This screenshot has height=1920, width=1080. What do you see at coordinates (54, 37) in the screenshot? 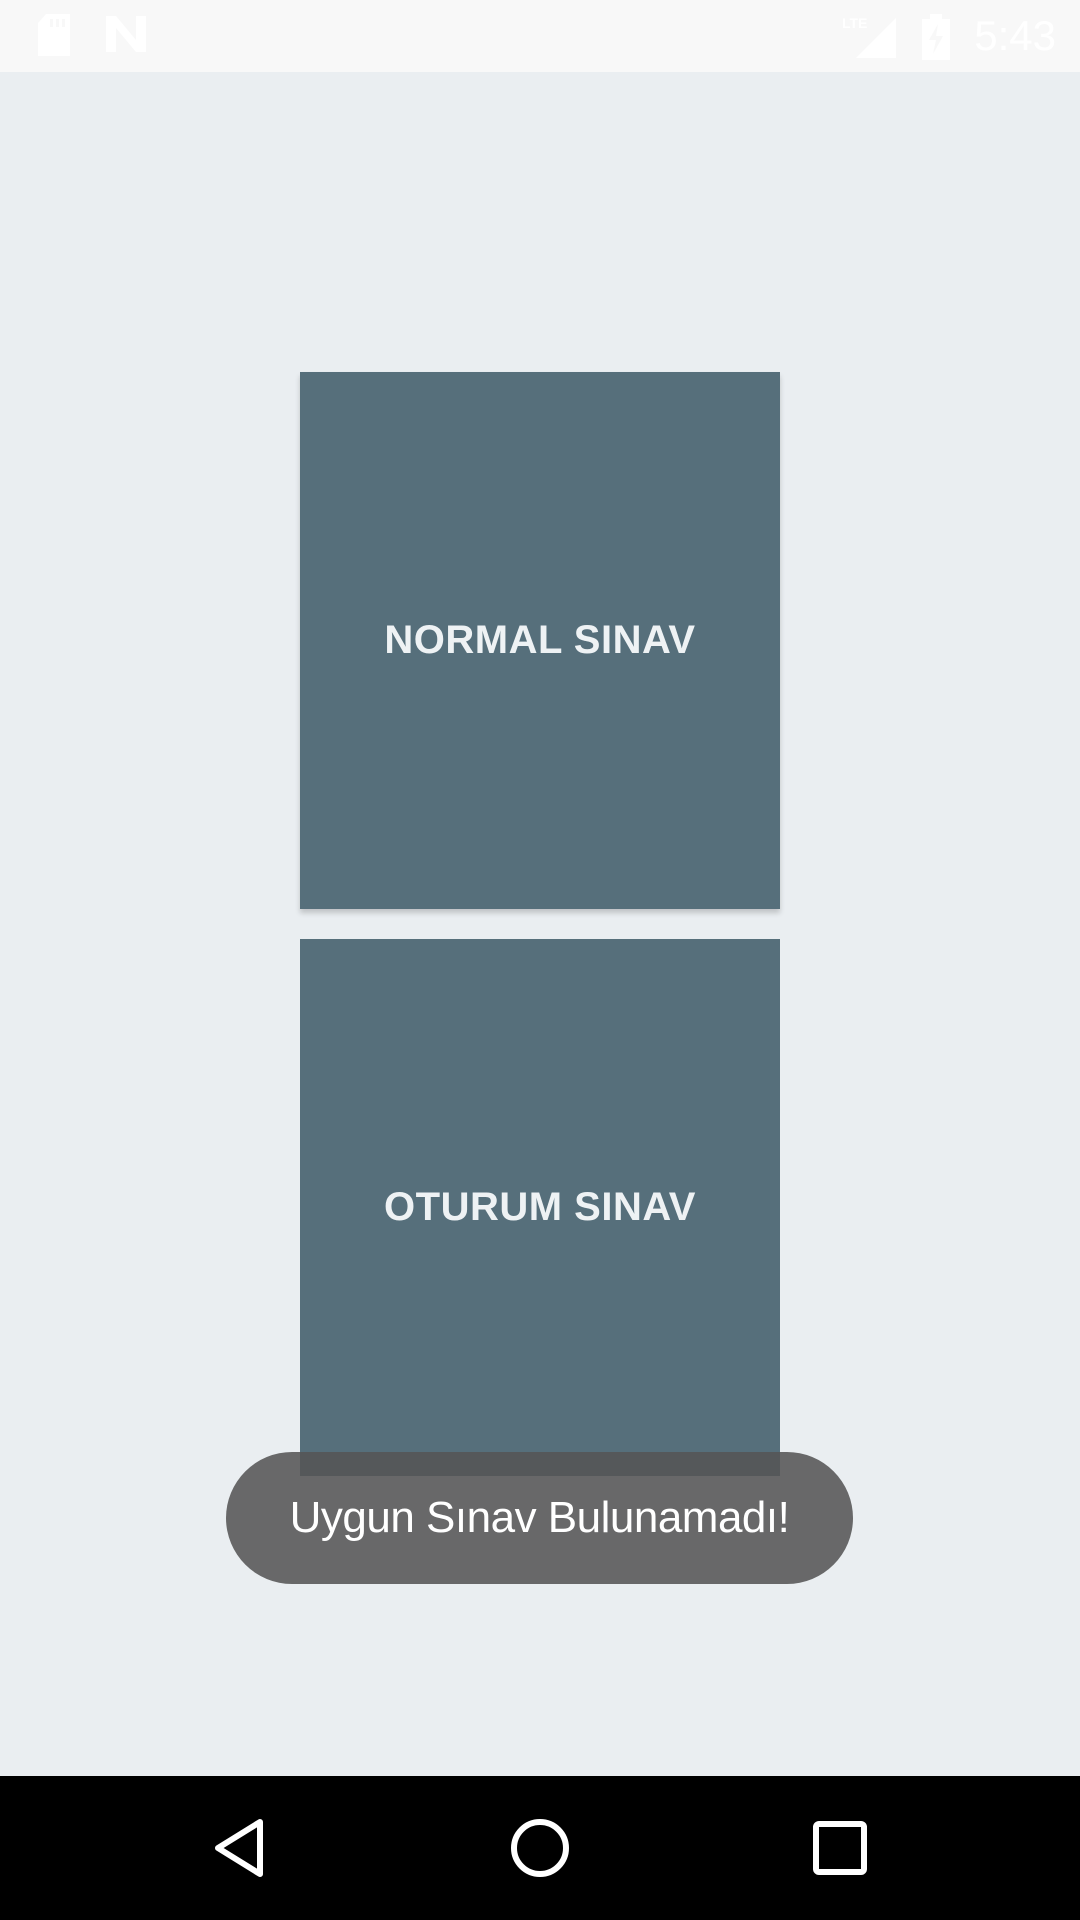
I see `sd-card-icon` at bounding box center [54, 37].